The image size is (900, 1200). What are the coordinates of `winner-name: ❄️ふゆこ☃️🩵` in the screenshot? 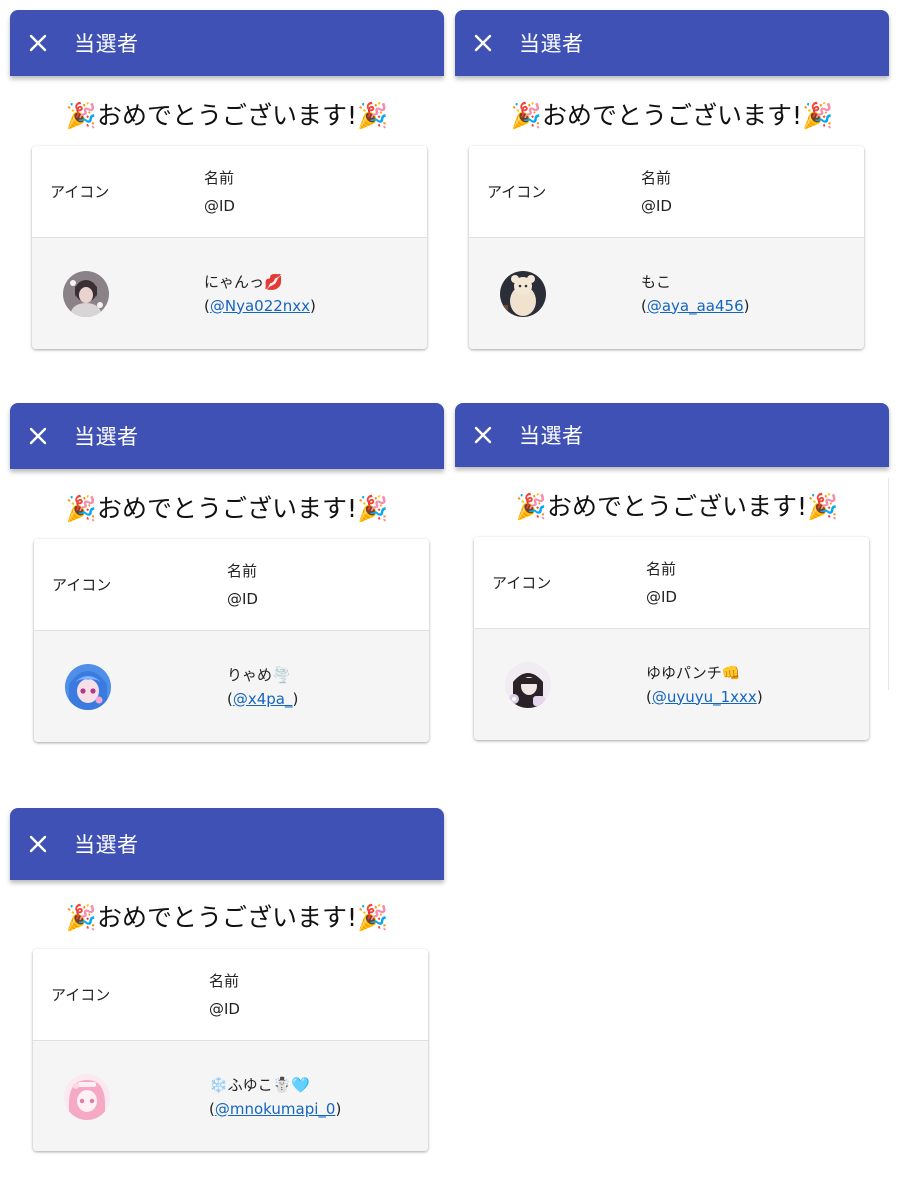 It's located at (260, 1084).